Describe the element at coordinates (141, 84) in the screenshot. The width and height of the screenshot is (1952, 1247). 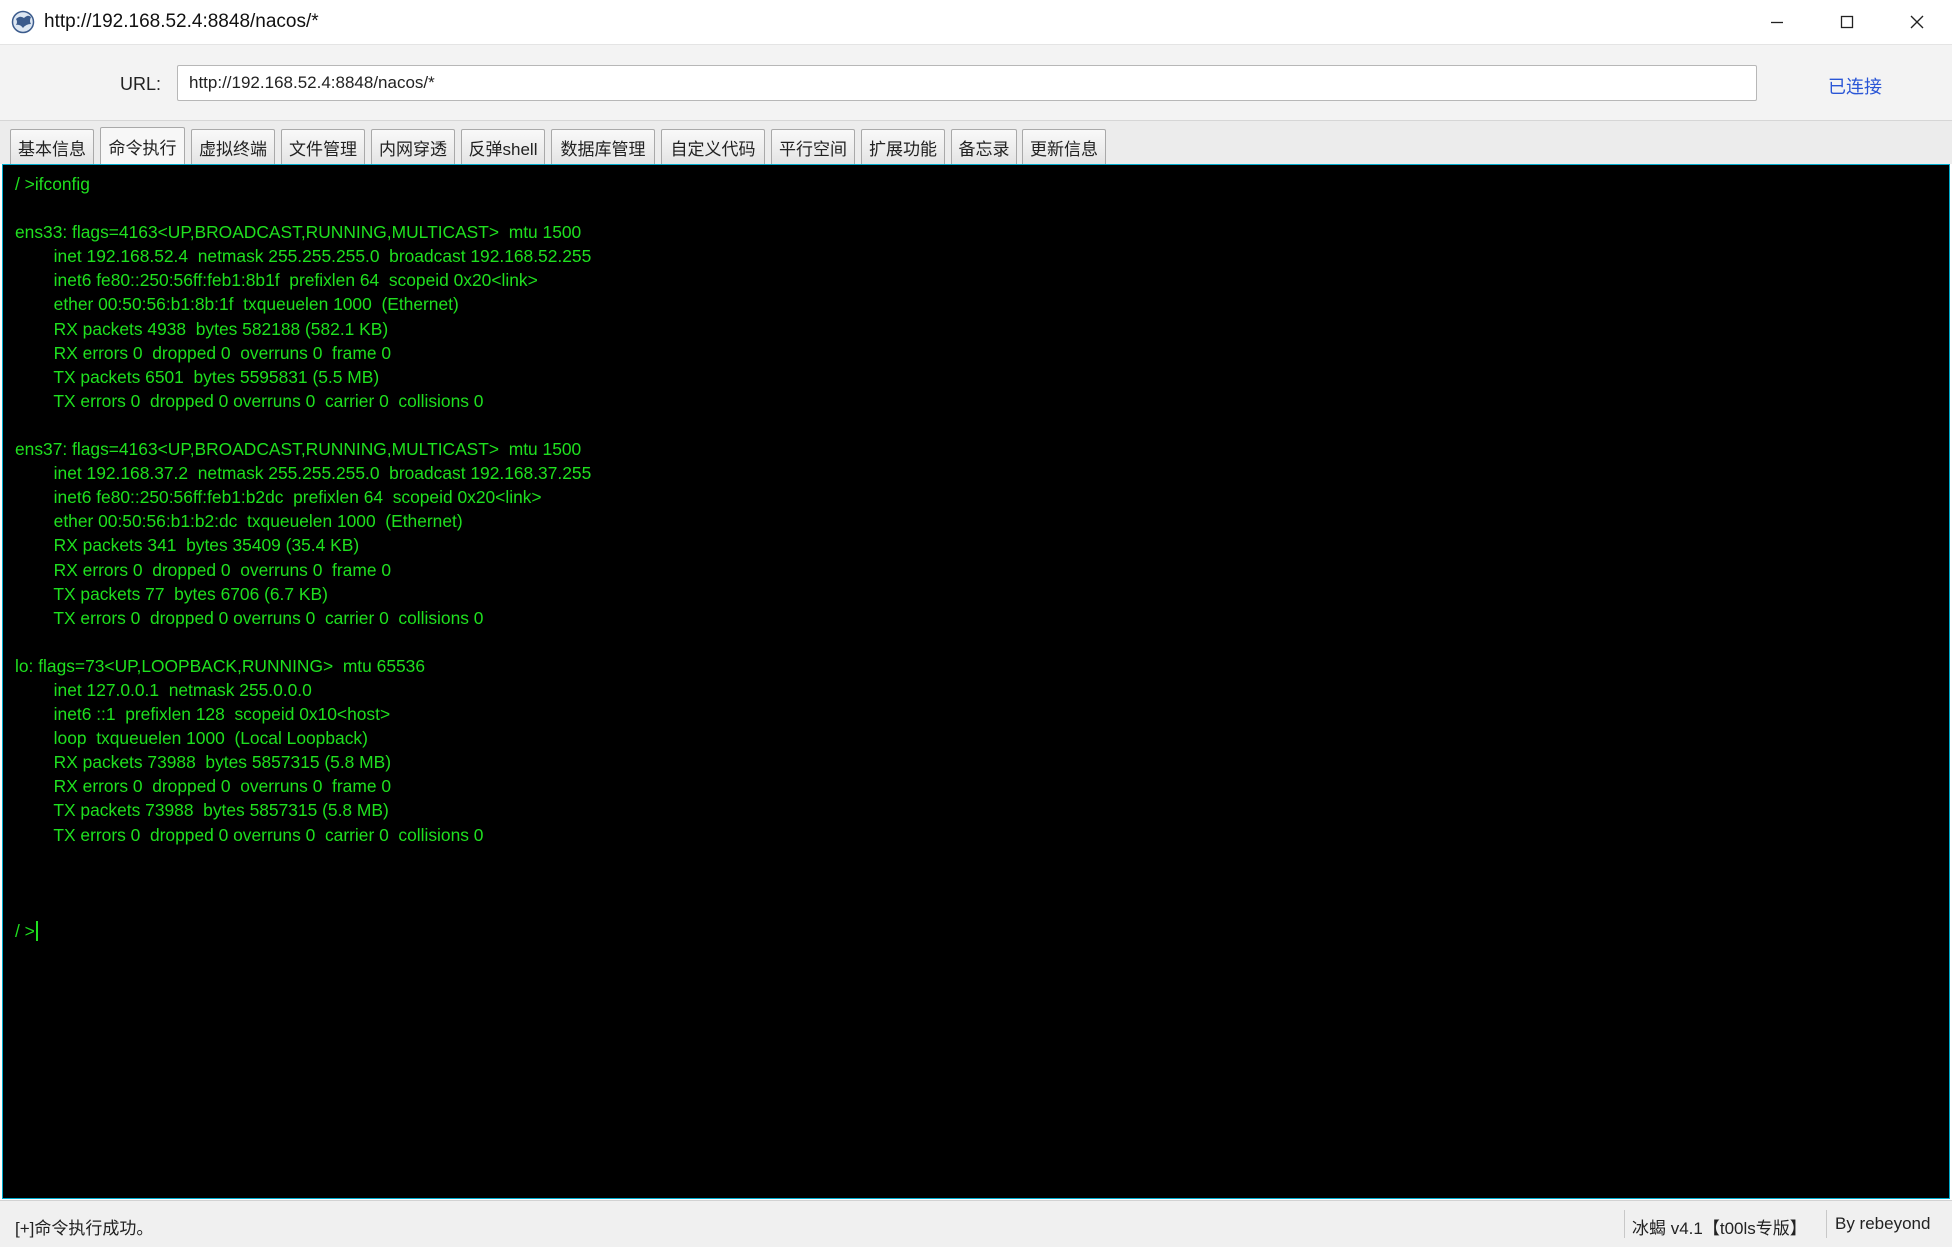
I see `url-label: URL:` at that location.